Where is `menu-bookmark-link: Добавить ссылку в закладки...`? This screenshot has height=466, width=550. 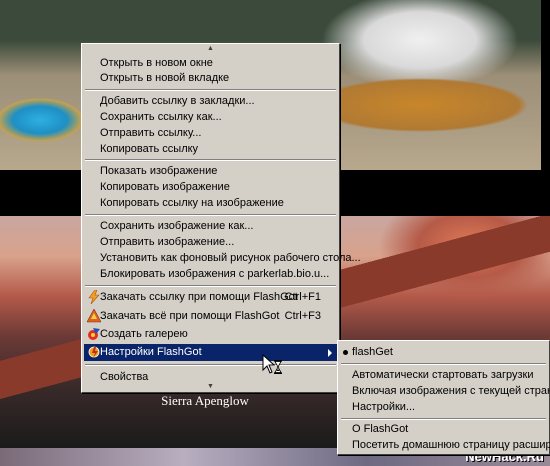 menu-bookmark-link: Добавить ссылку в закладки... is located at coordinates (210, 101).